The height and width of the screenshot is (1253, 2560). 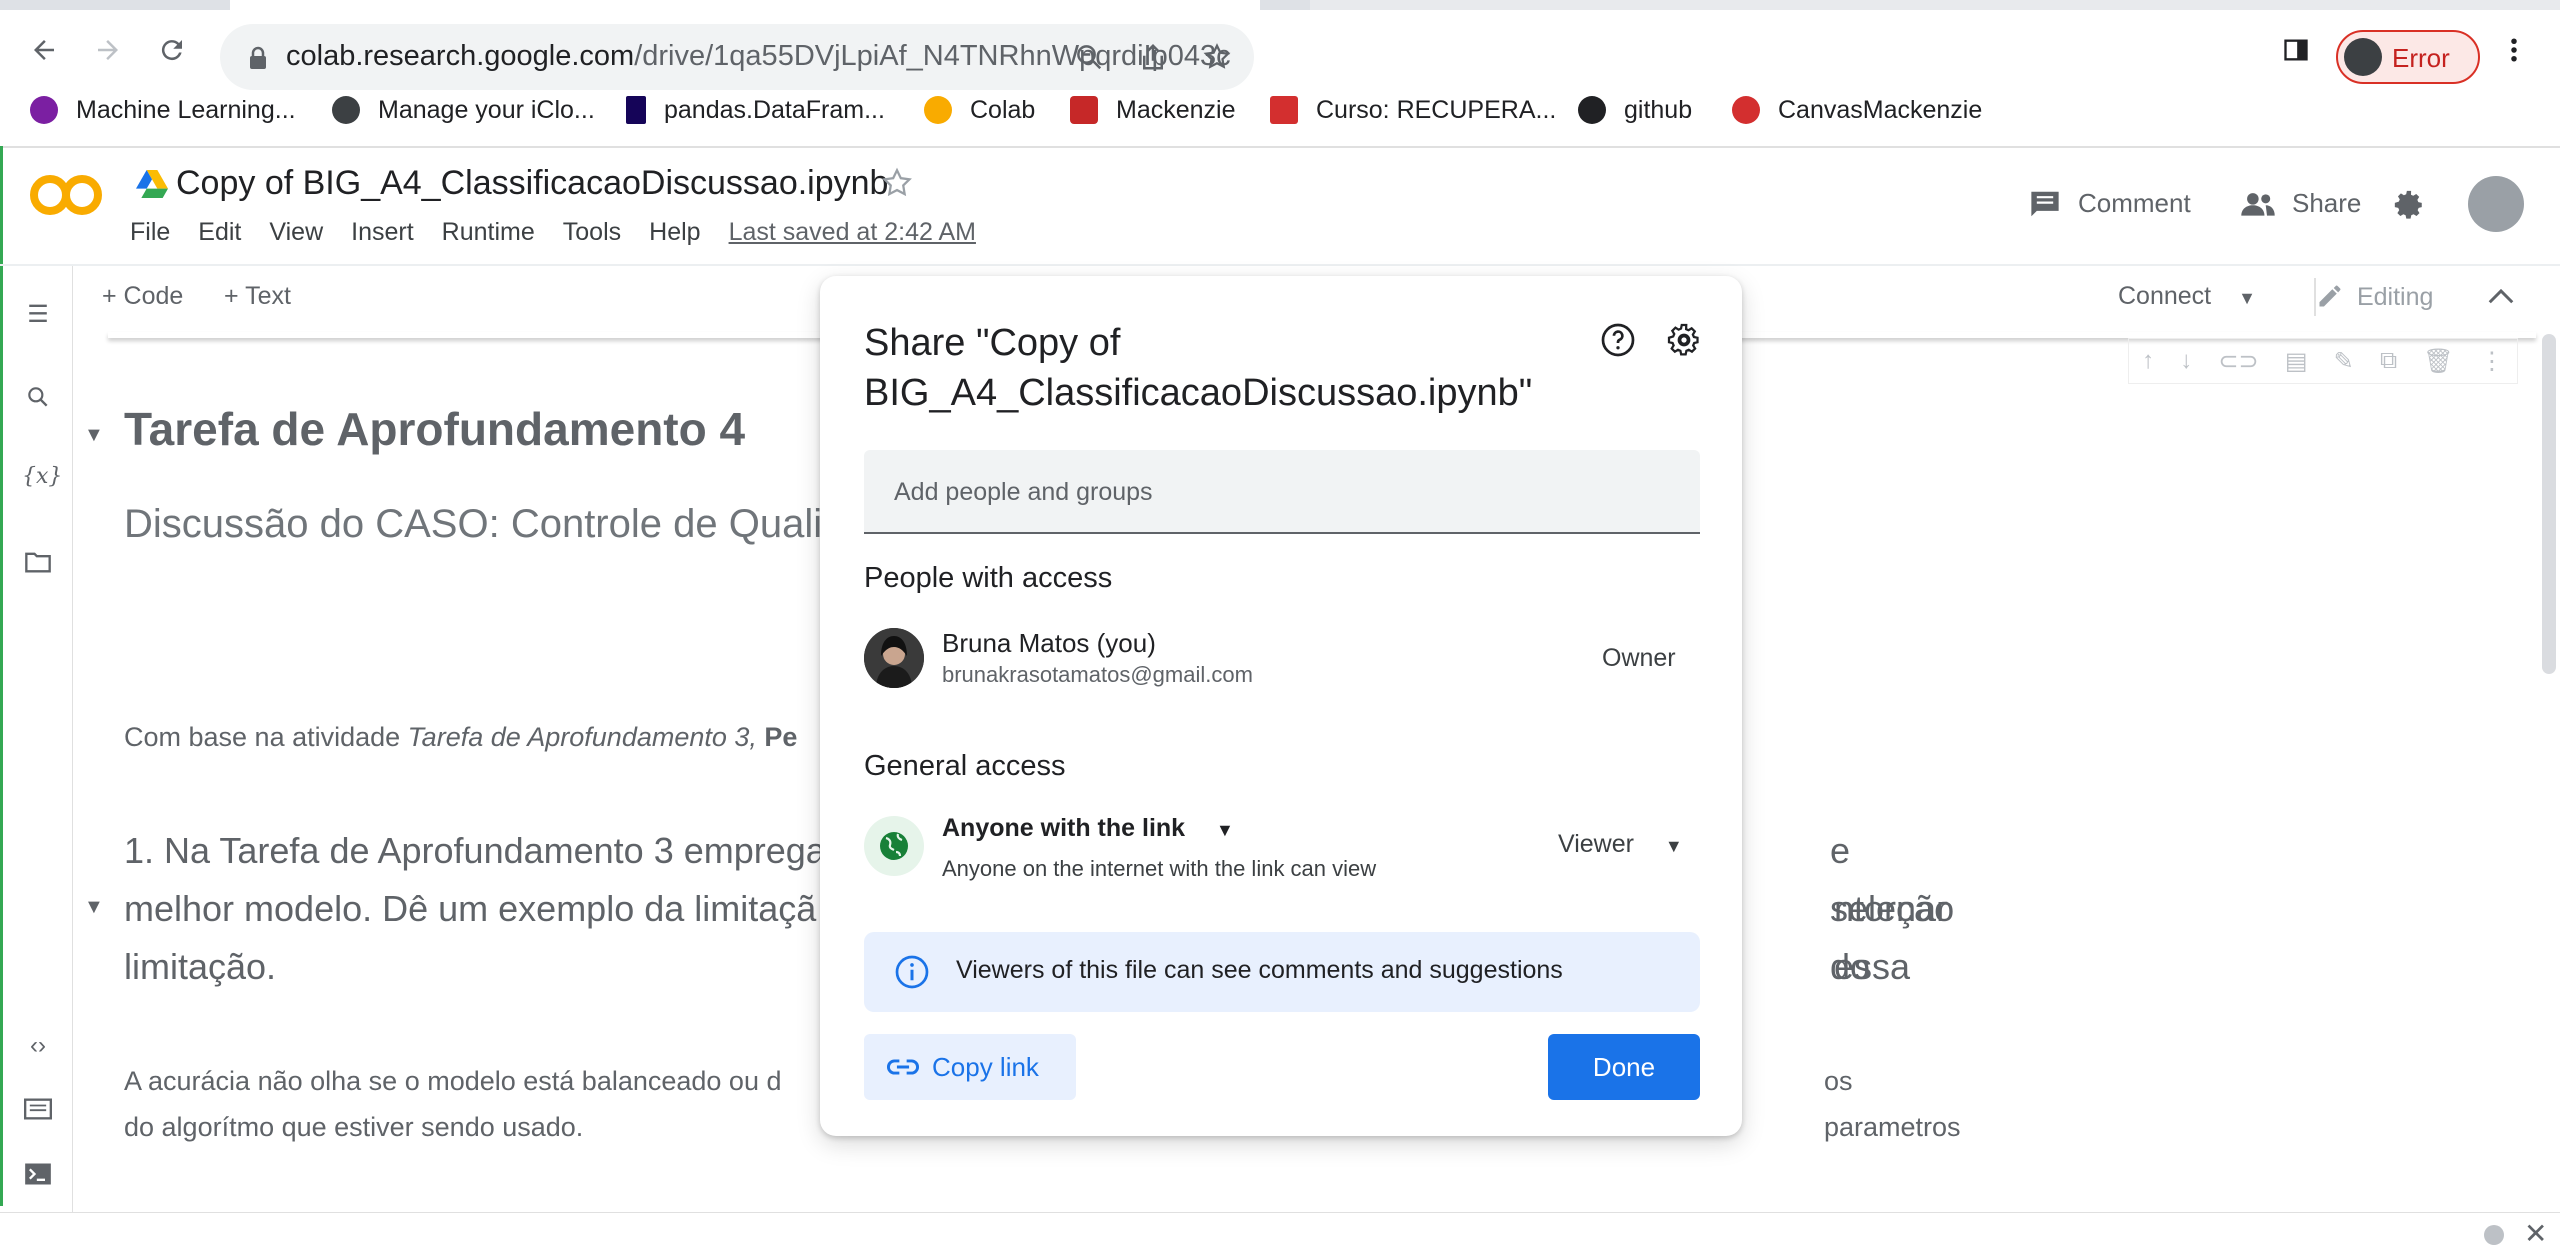 What do you see at coordinates (2045, 203) in the screenshot?
I see `comment-icon` at bounding box center [2045, 203].